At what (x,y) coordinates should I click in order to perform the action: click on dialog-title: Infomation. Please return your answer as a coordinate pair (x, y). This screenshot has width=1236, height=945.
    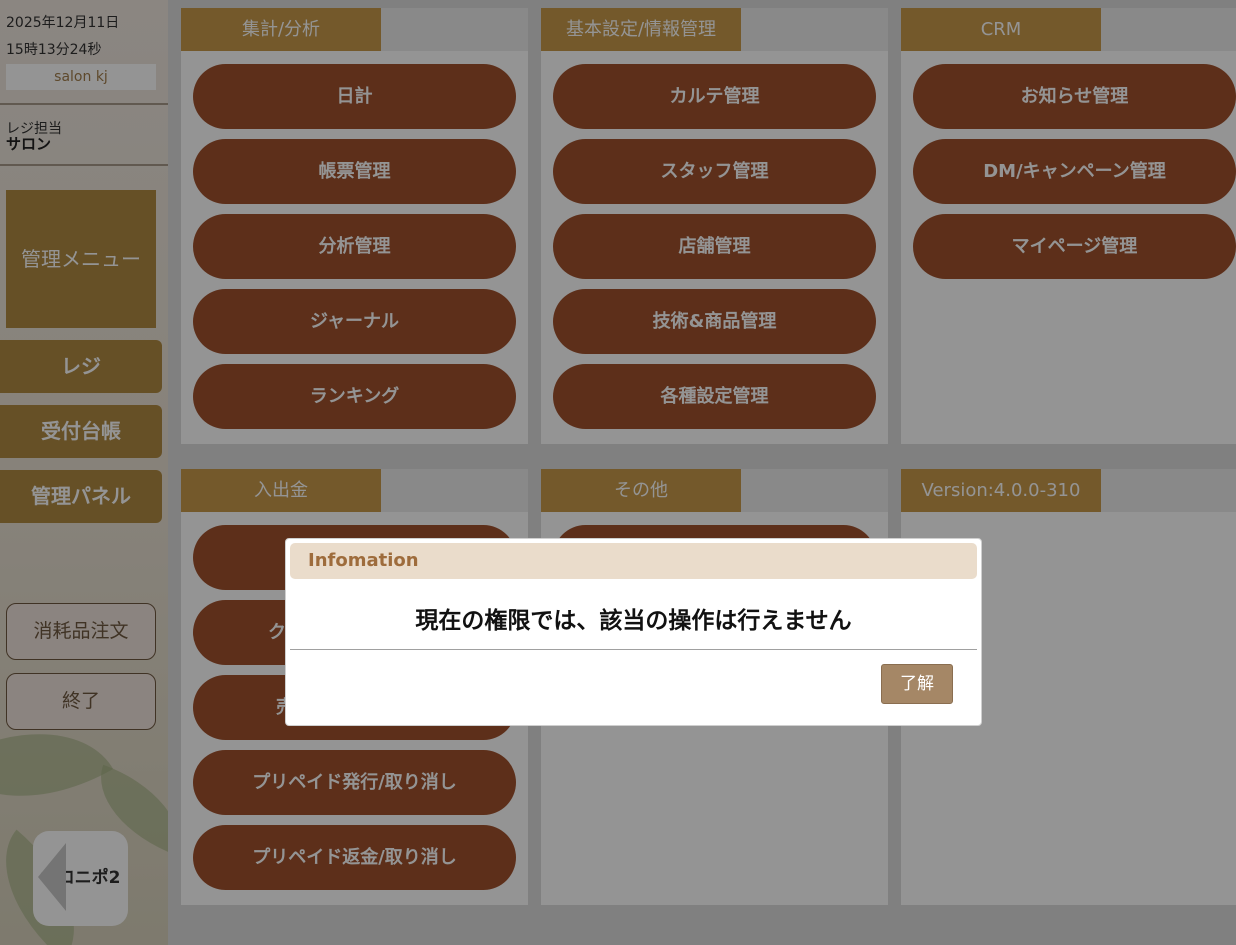
    Looking at the image, I should click on (363, 560).